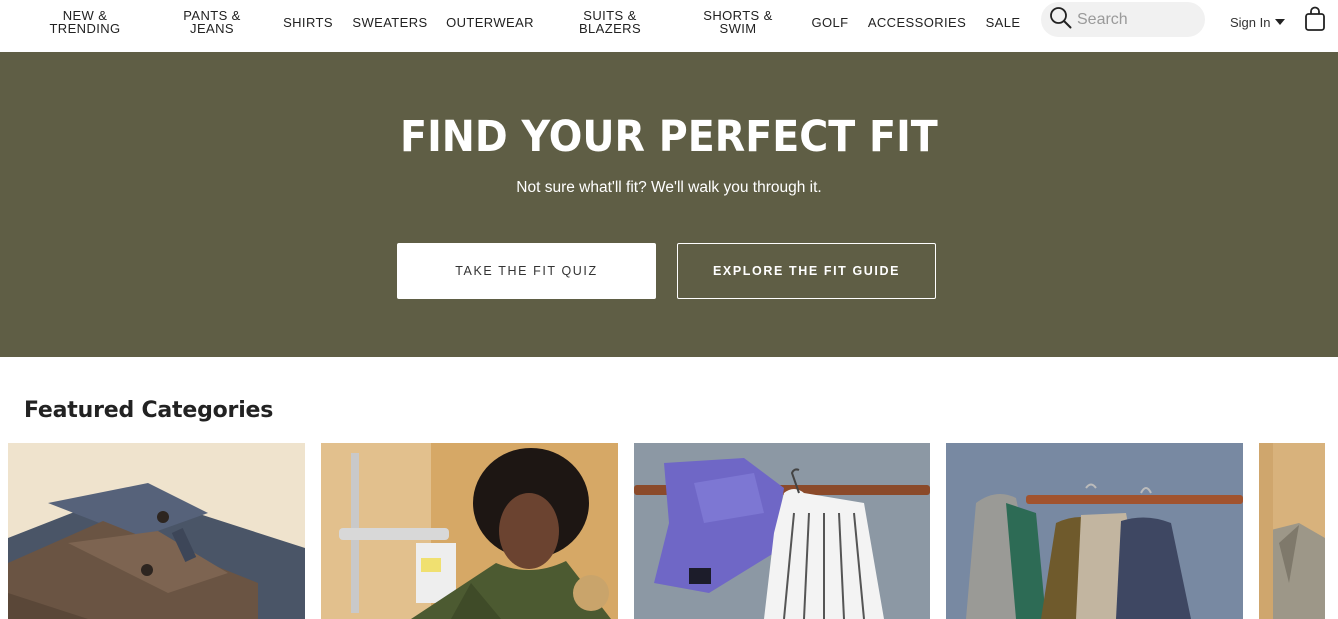  What do you see at coordinates (490, 22) in the screenshot?
I see `nav-item-outerwear: OUTERWEAR` at bounding box center [490, 22].